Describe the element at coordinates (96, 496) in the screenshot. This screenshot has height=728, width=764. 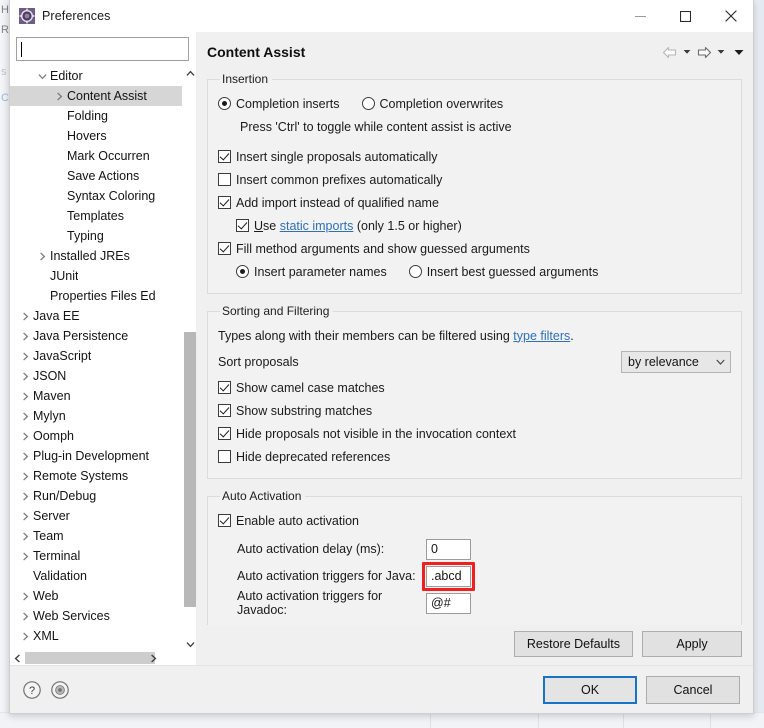
I see `tree-item-run-debug: Run/Debug` at that location.